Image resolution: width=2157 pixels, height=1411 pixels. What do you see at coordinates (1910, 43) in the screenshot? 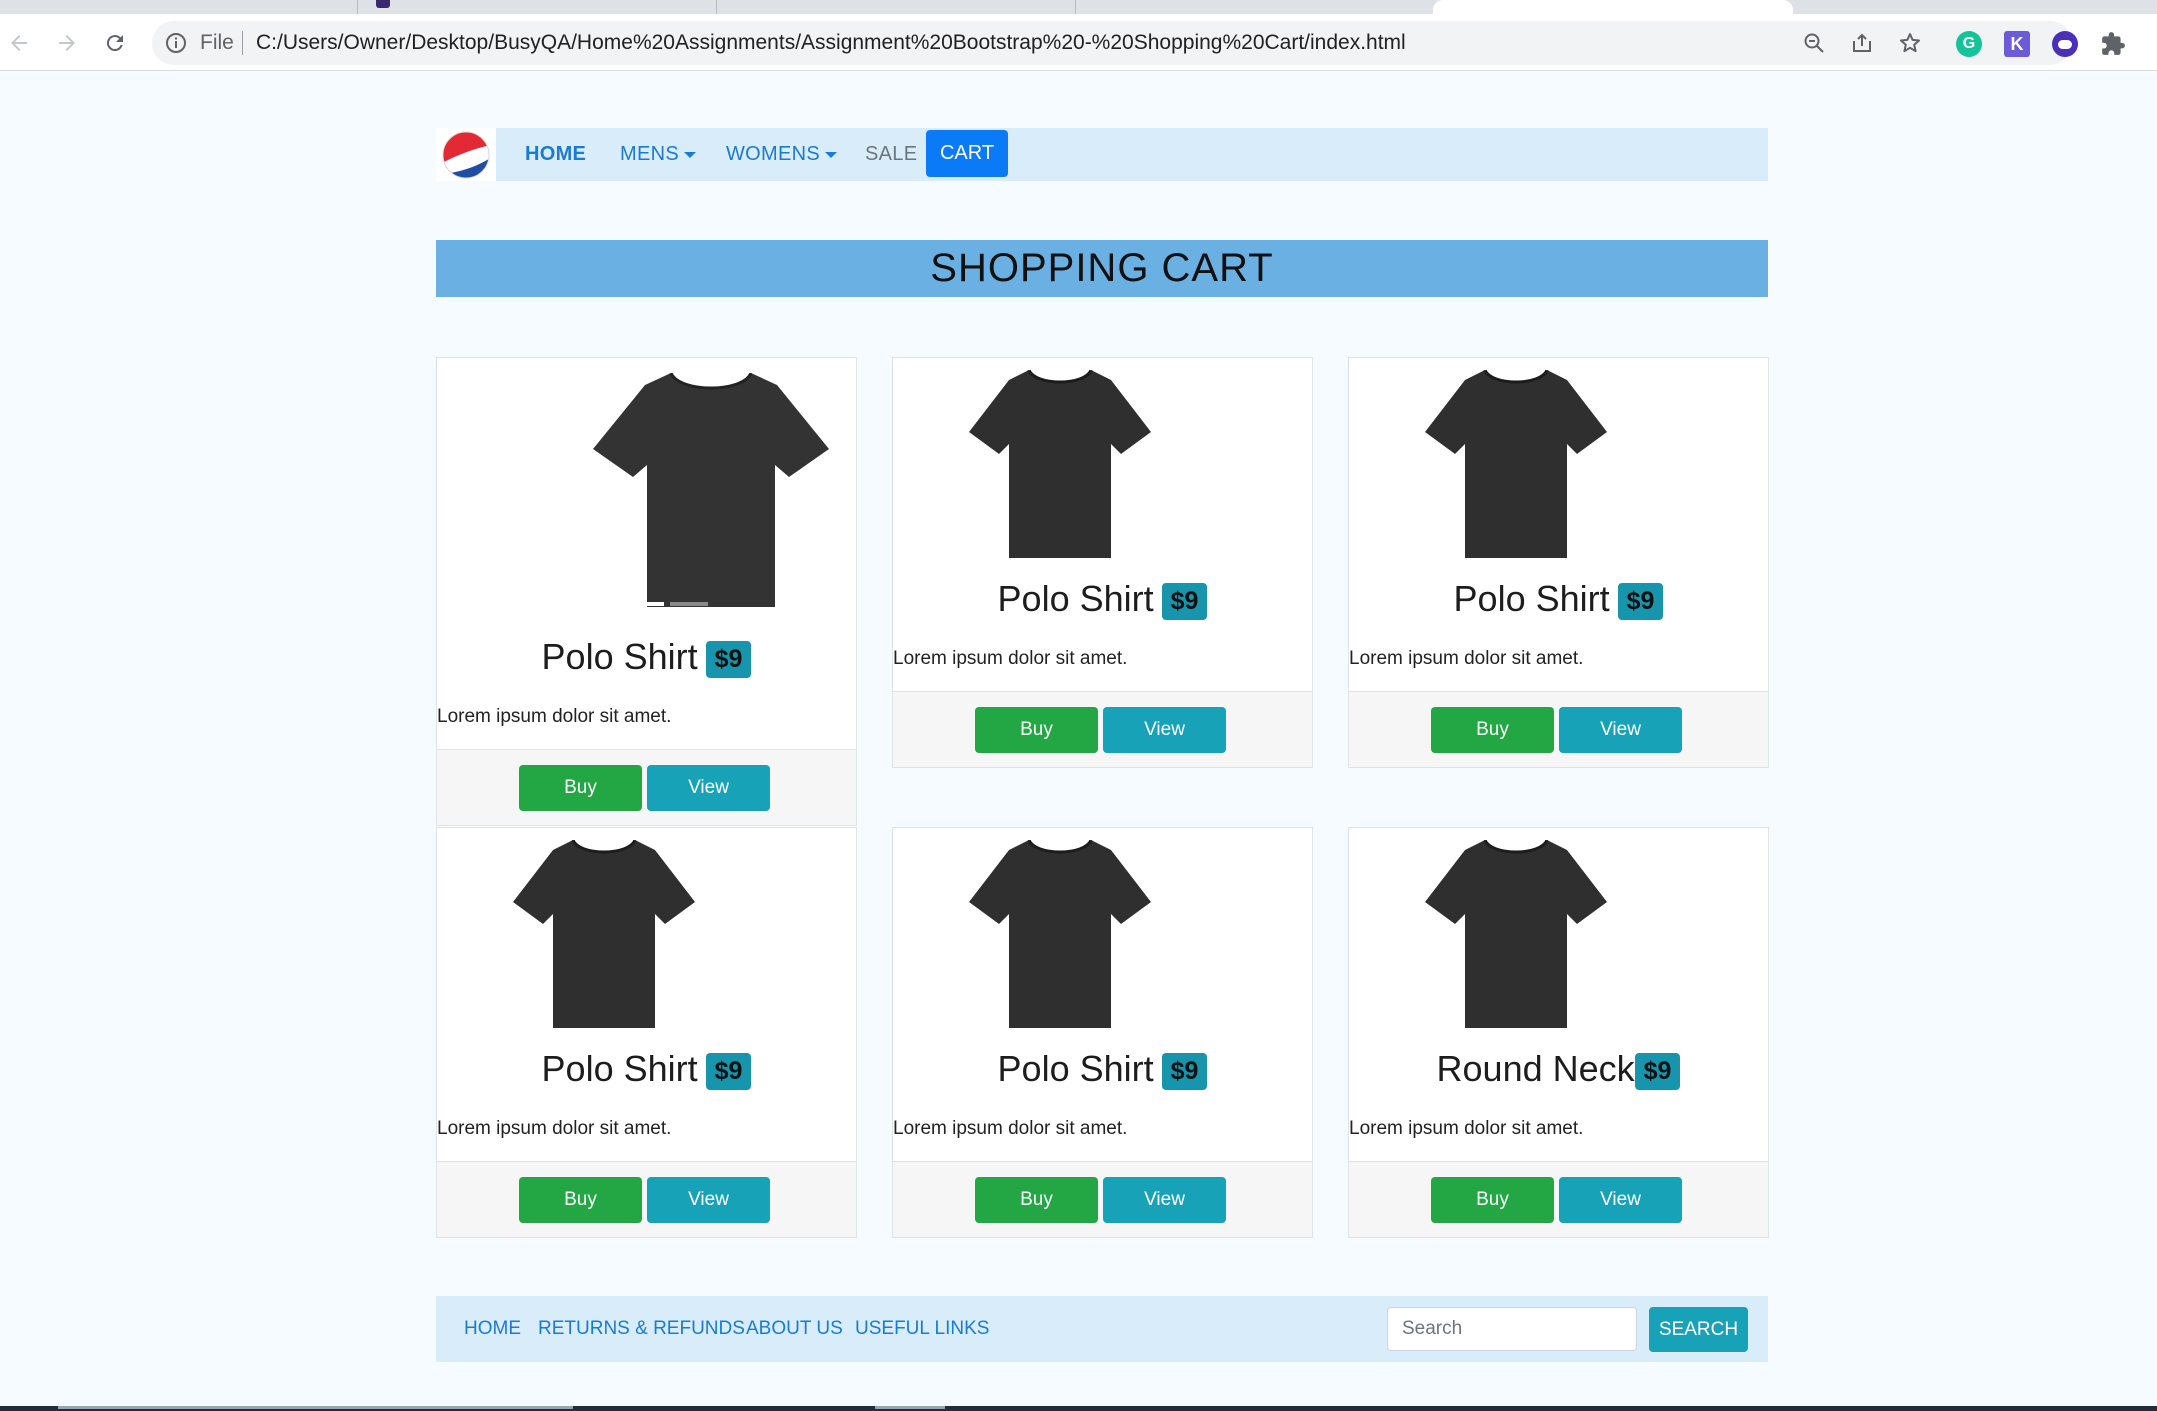
I see `bookmark-star-icon` at bounding box center [1910, 43].